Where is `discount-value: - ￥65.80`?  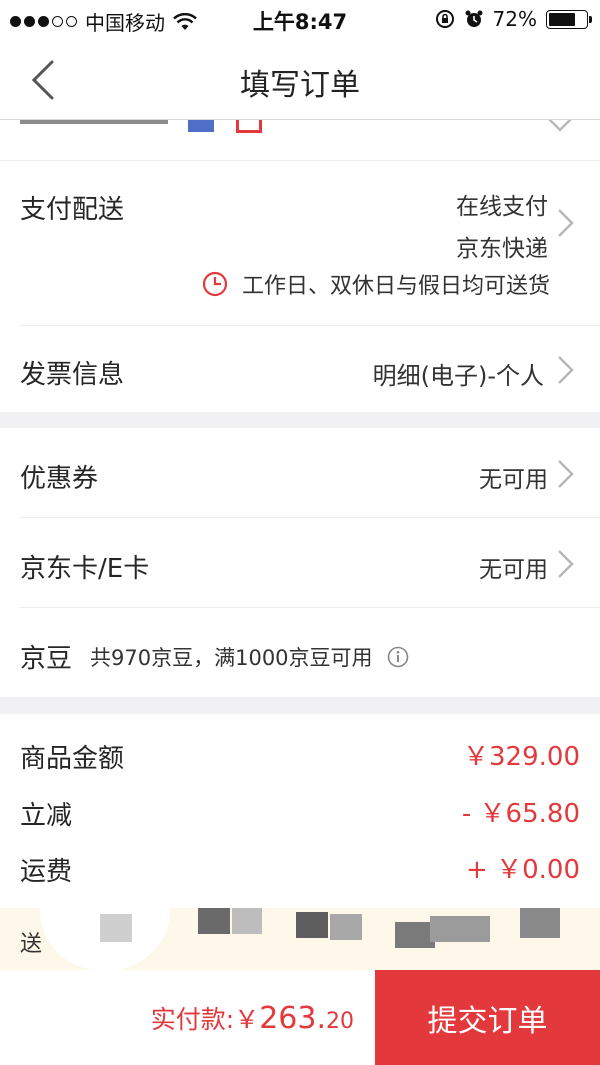
discount-value: - ￥65.80 is located at coordinates (520, 814).